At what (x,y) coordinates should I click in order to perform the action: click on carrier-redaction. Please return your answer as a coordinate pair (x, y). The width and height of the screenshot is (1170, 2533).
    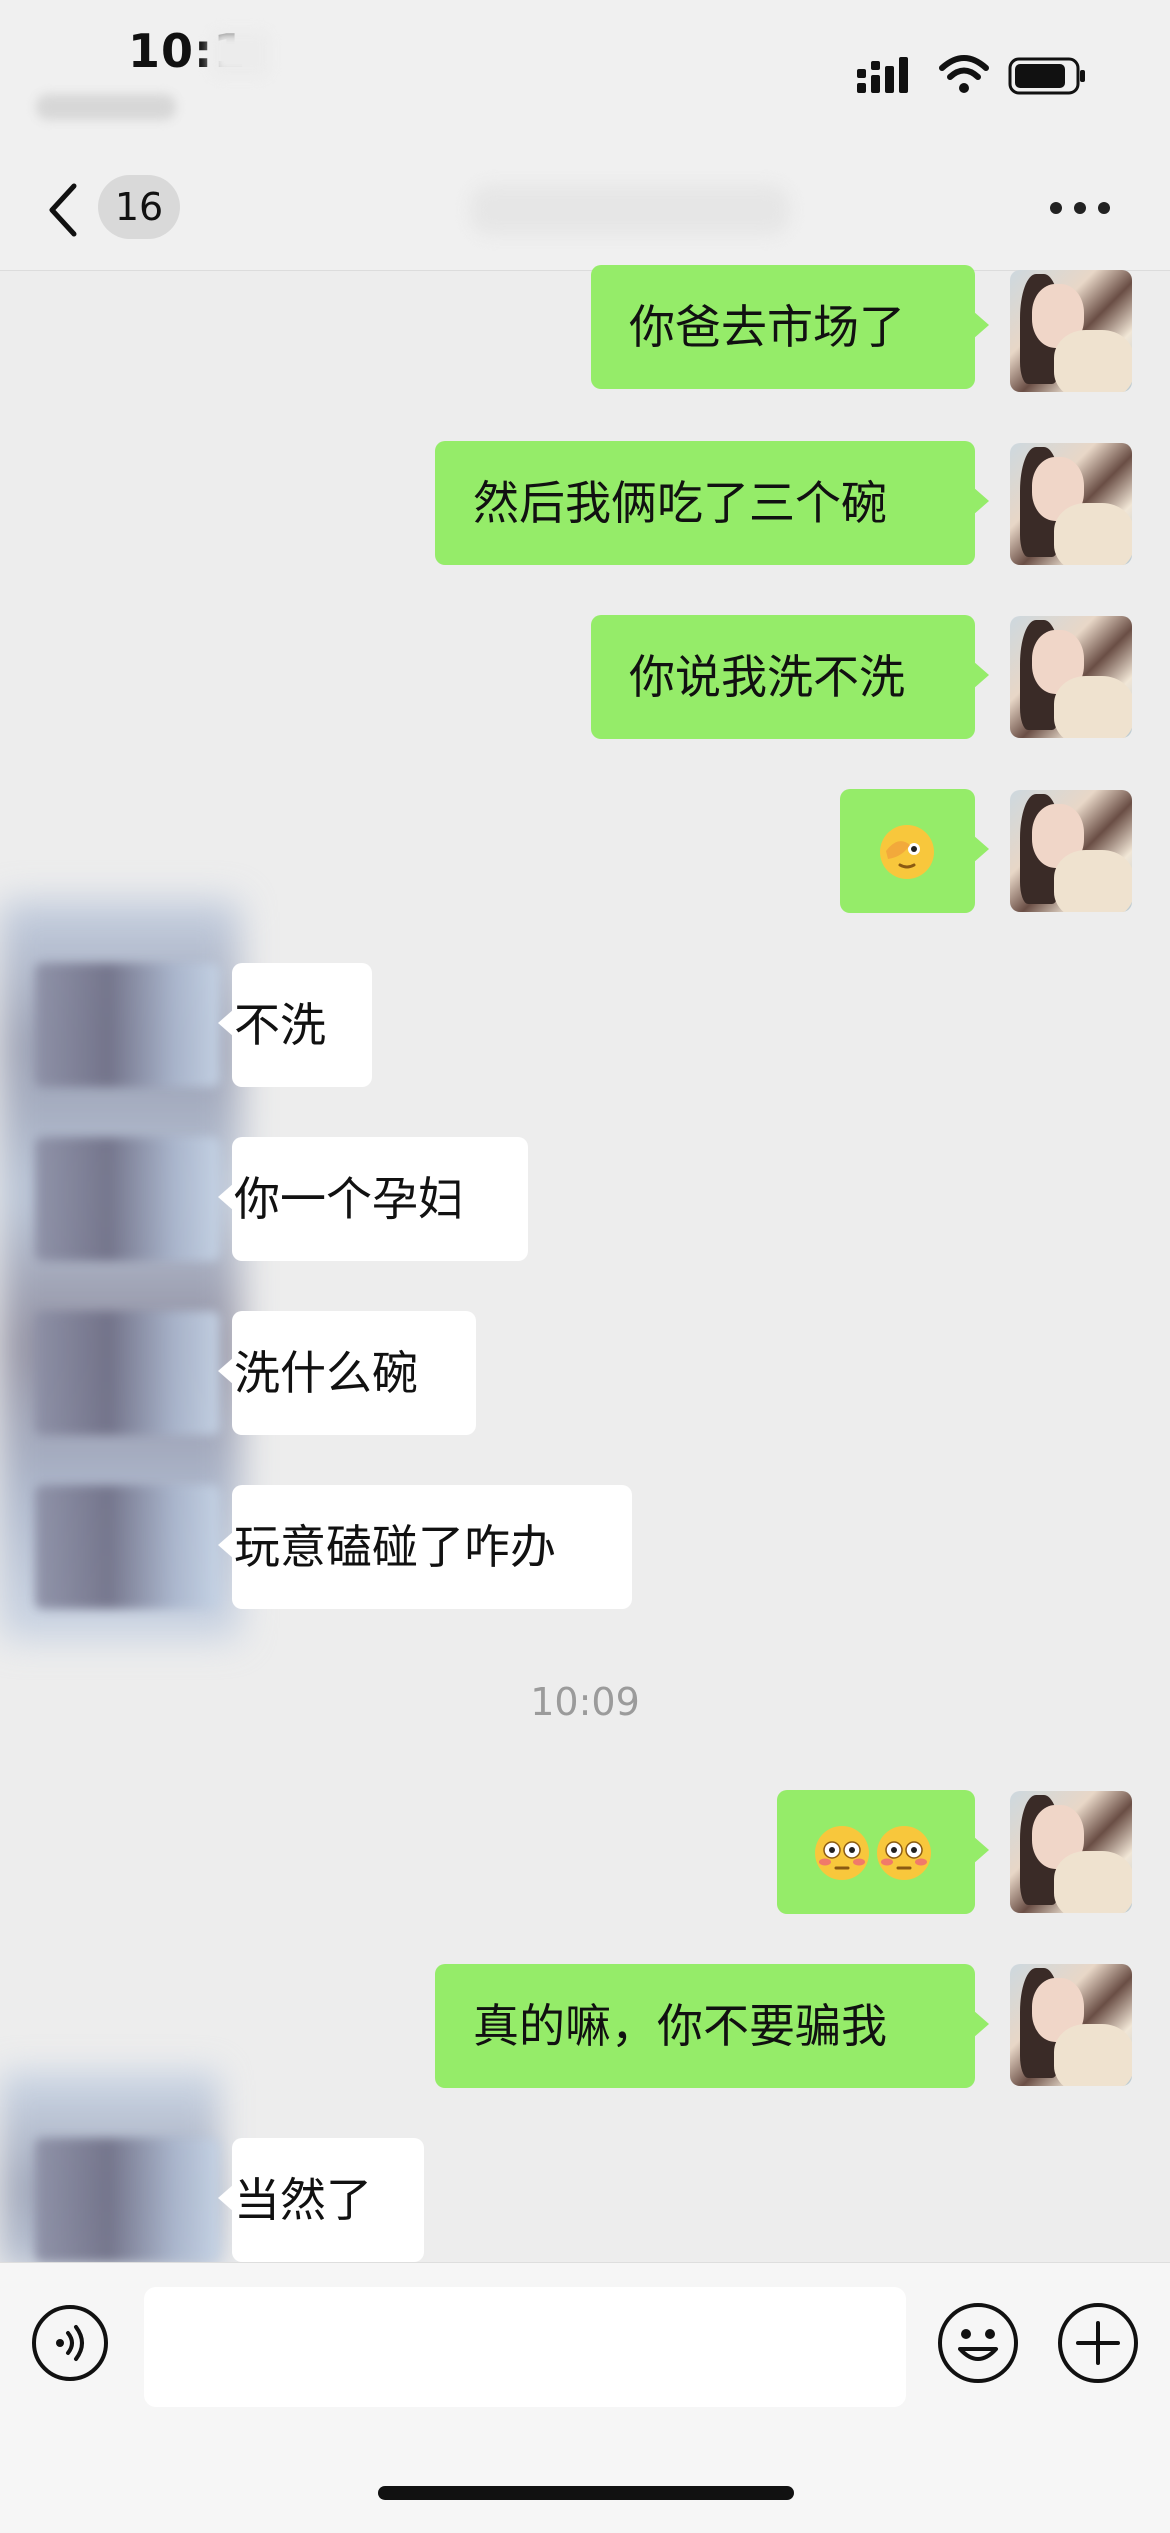
    Looking at the image, I should click on (106, 107).